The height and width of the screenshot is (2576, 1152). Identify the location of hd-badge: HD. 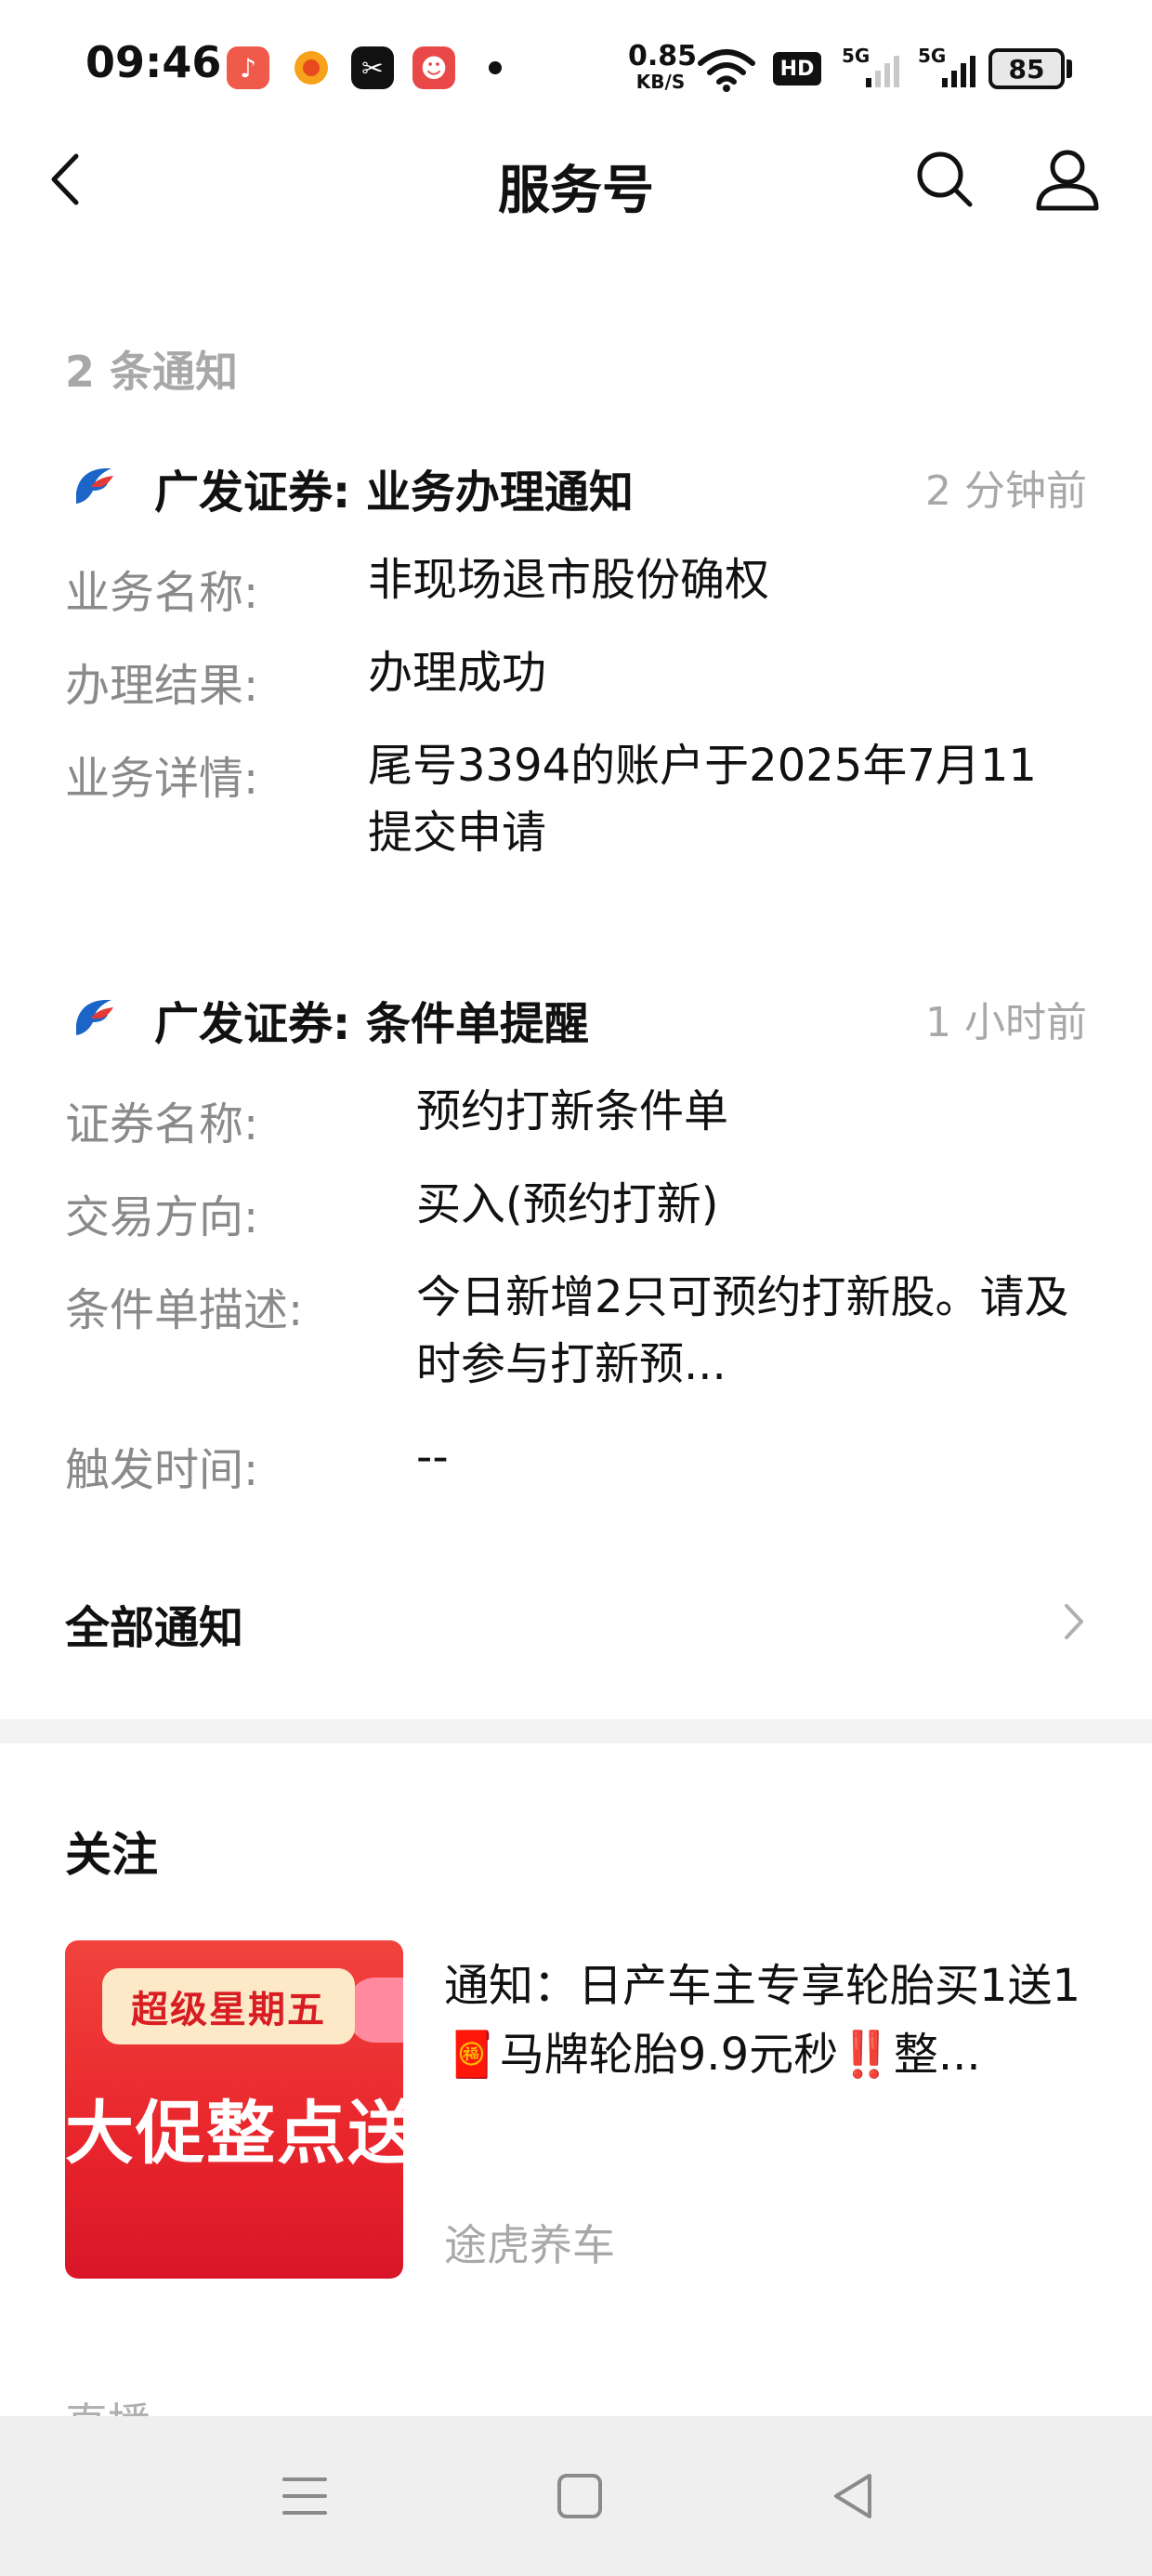
(797, 68).